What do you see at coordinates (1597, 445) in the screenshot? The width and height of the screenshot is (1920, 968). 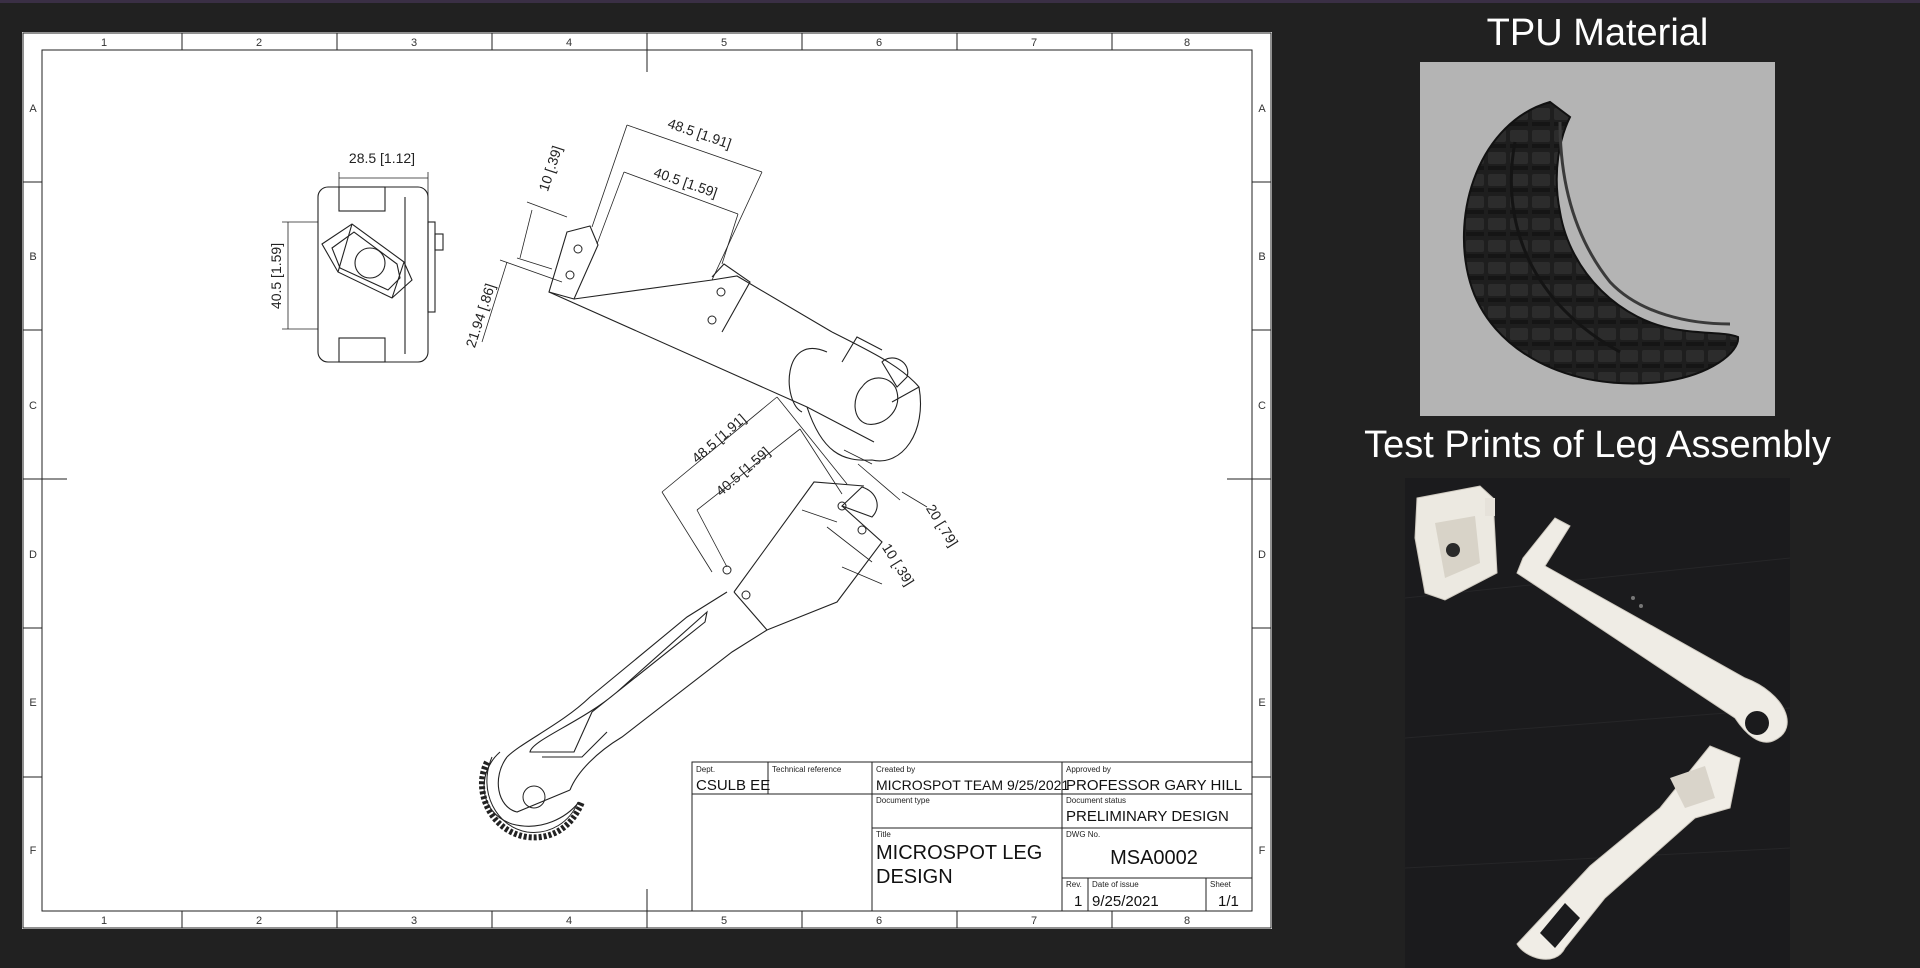 I see `test-prints-title: Test Prints of Leg Assembly` at bounding box center [1597, 445].